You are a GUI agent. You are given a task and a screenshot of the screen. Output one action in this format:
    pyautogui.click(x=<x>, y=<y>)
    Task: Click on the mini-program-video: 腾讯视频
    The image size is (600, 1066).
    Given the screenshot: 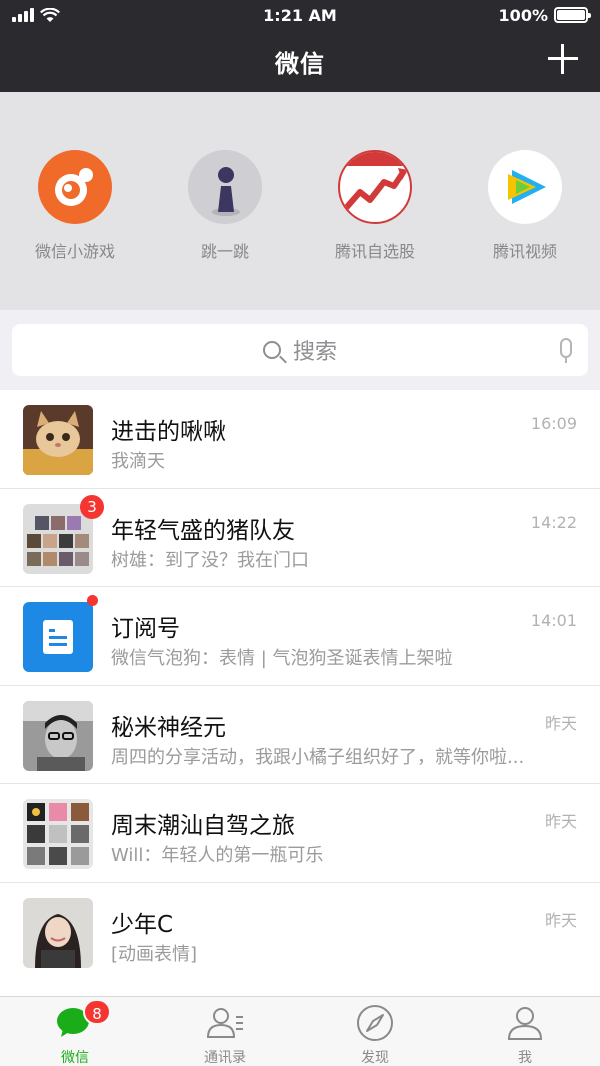 What is the action you would take?
    pyautogui.click(x=525, y=206)
    